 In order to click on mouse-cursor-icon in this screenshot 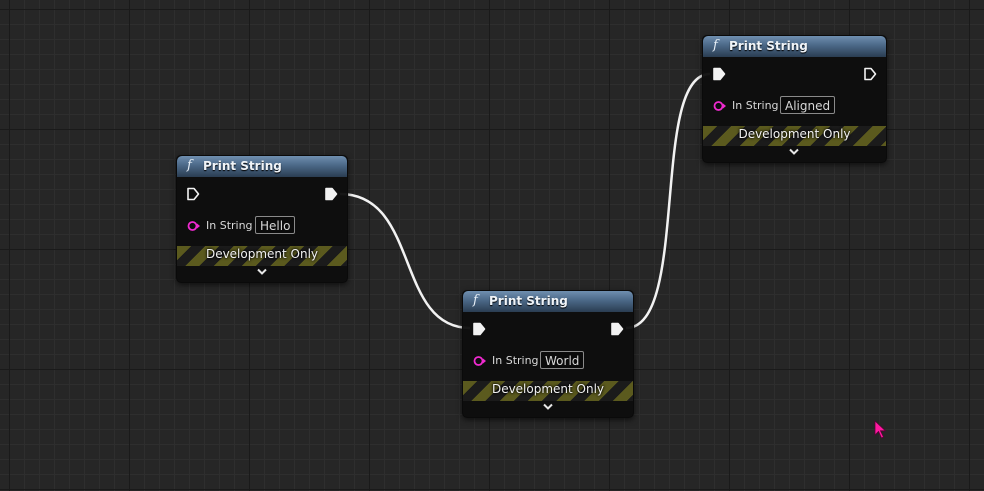, I will do `click(880, 429)`.